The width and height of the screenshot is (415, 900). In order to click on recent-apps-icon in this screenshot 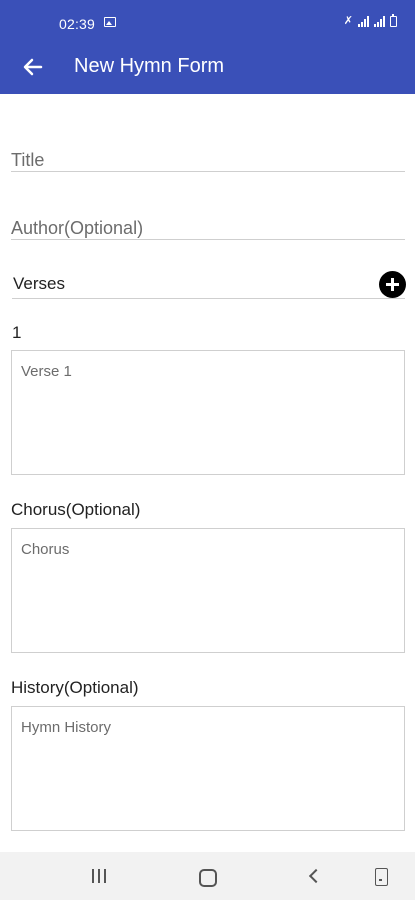, I will do `click(93, 876)`.